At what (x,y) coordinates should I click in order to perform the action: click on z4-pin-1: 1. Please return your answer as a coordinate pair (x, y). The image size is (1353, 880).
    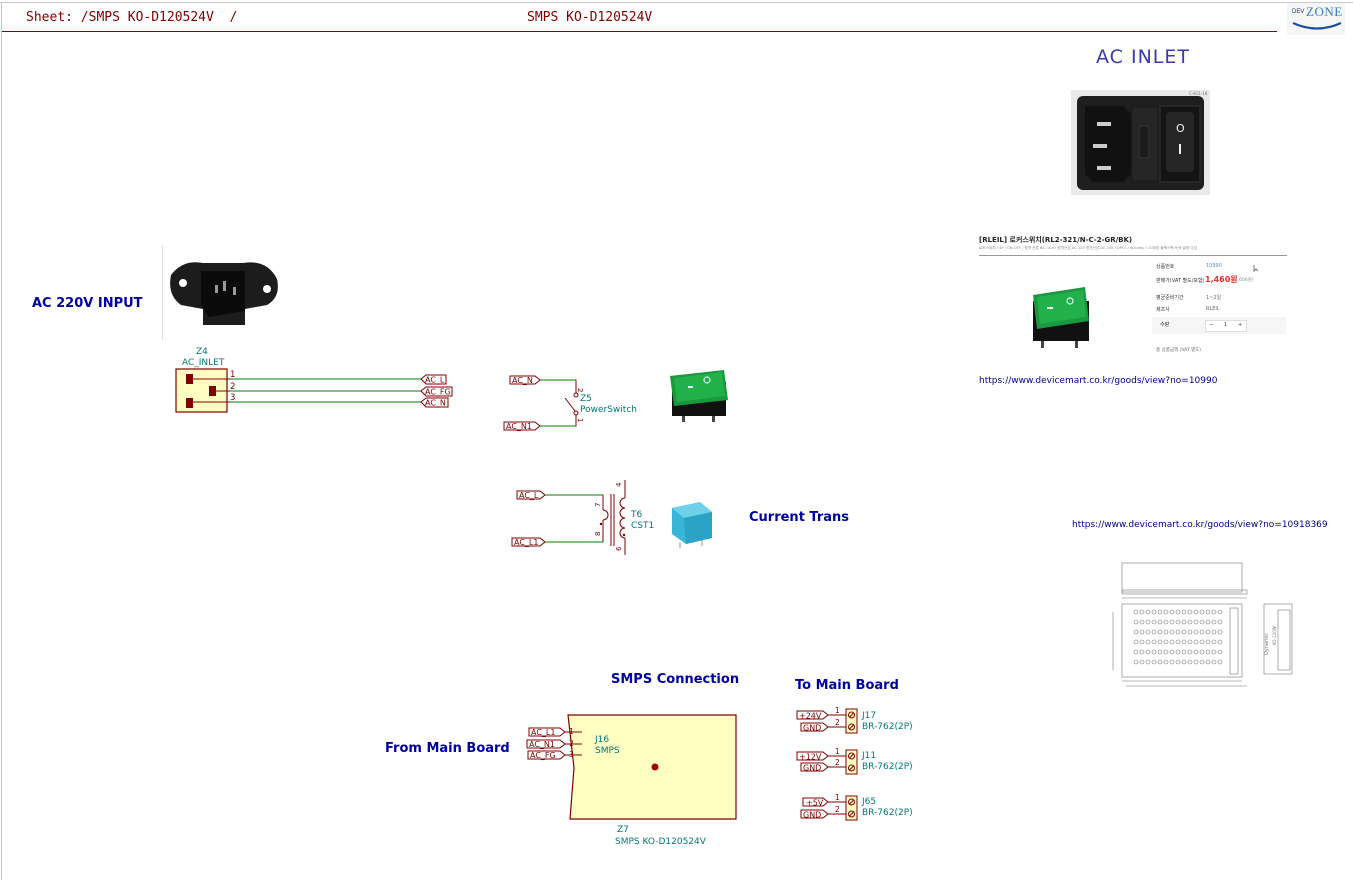
    Looking at the image, I should click on (232, 375).